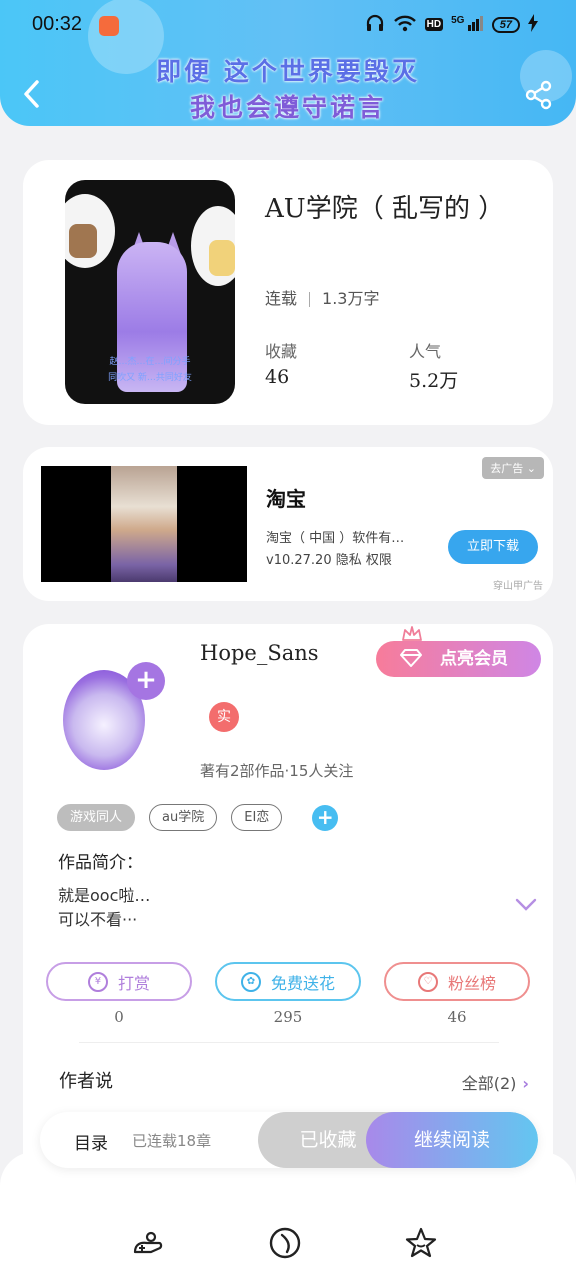 The image size is (576, 1280). Describe the element at coordinates (109, 26) in the screenshot. I see `app-notification-icon` at that location.